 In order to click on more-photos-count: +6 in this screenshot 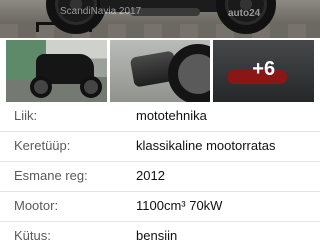, I will do `click(264, 69)`.